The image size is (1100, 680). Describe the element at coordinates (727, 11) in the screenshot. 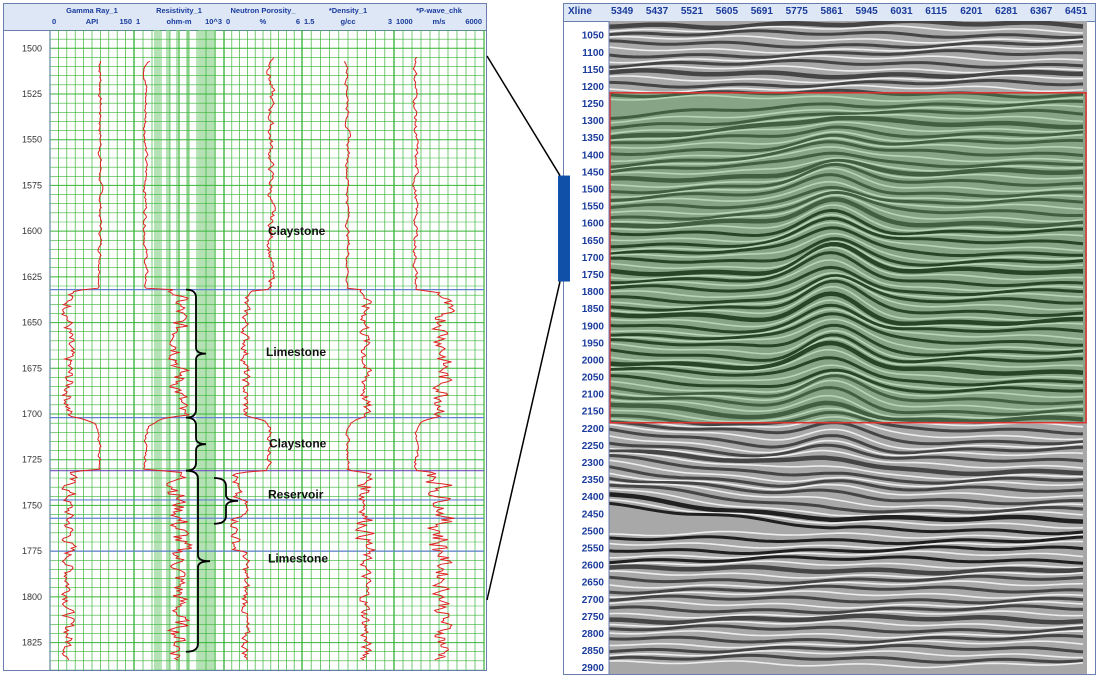

I see `xline-tick-label: 5605` at that location.